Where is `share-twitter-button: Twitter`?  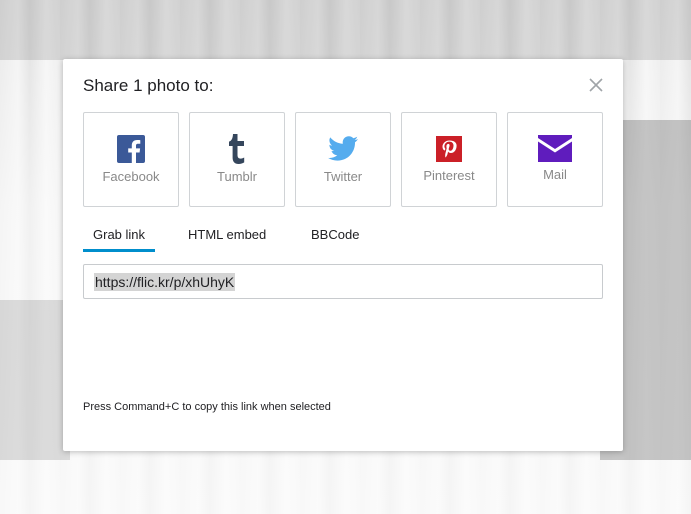
share-twitter-button: Twitter is located at coordinates (343, 159).